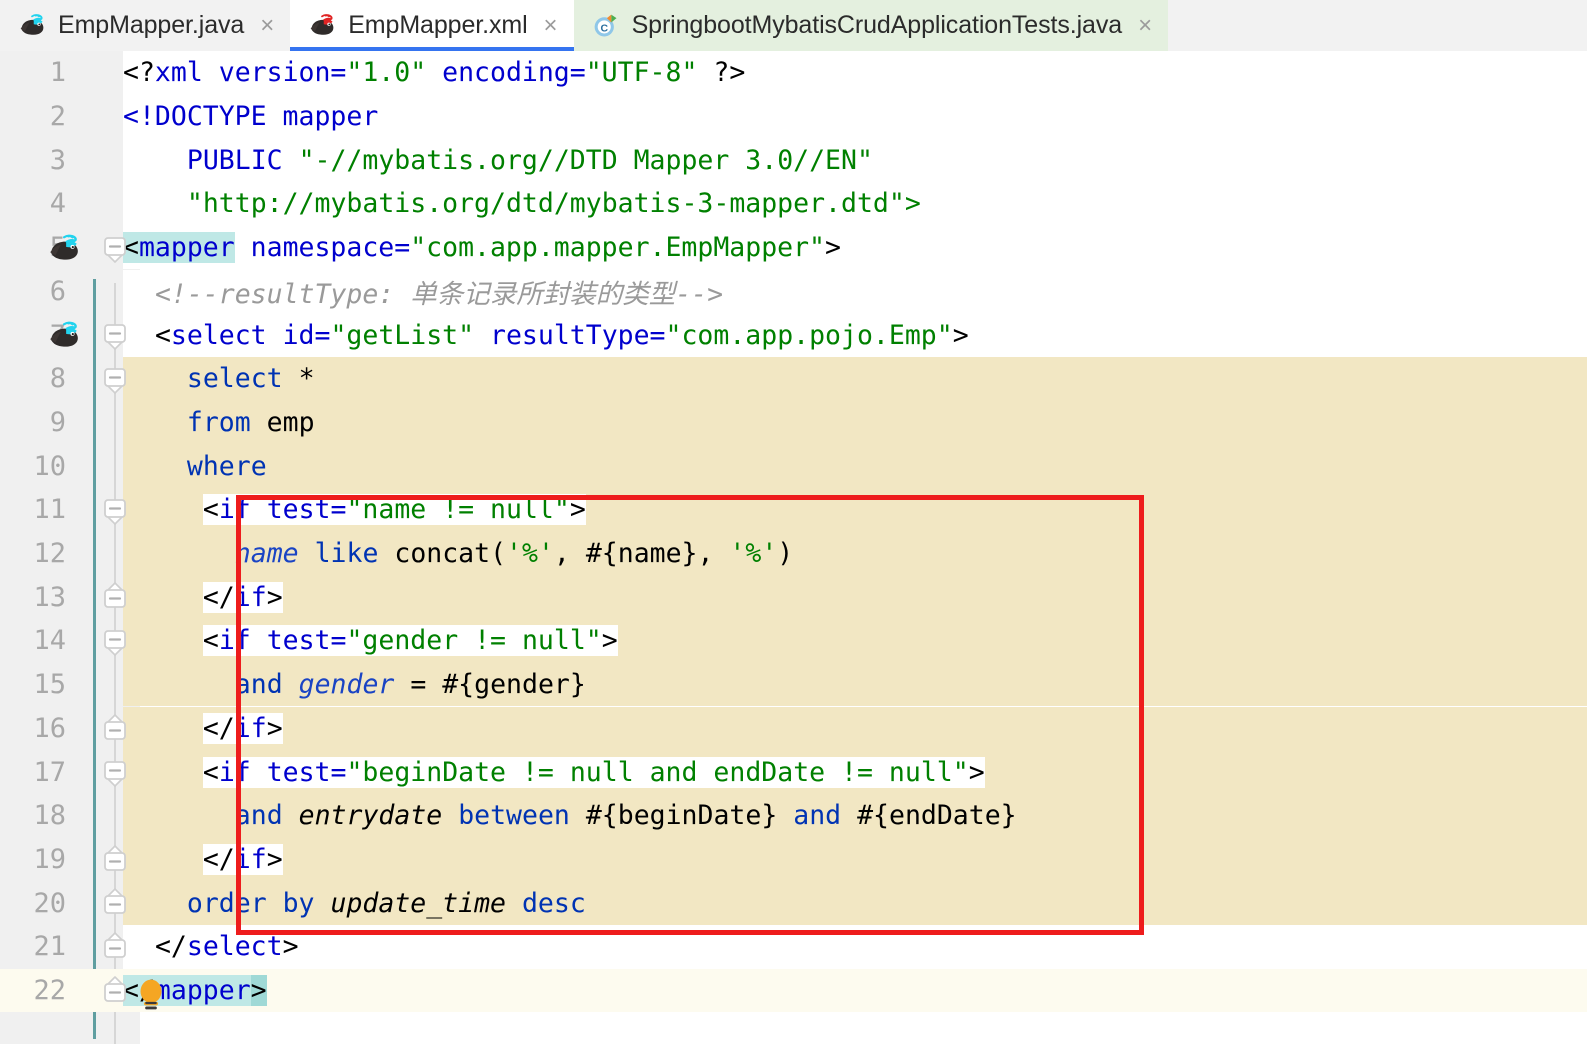 The image size is (1587, 1044). What do you see at coordinates (855, 466) in the screenshot?
I see `line-content: where` at bounding box center [855, 466].